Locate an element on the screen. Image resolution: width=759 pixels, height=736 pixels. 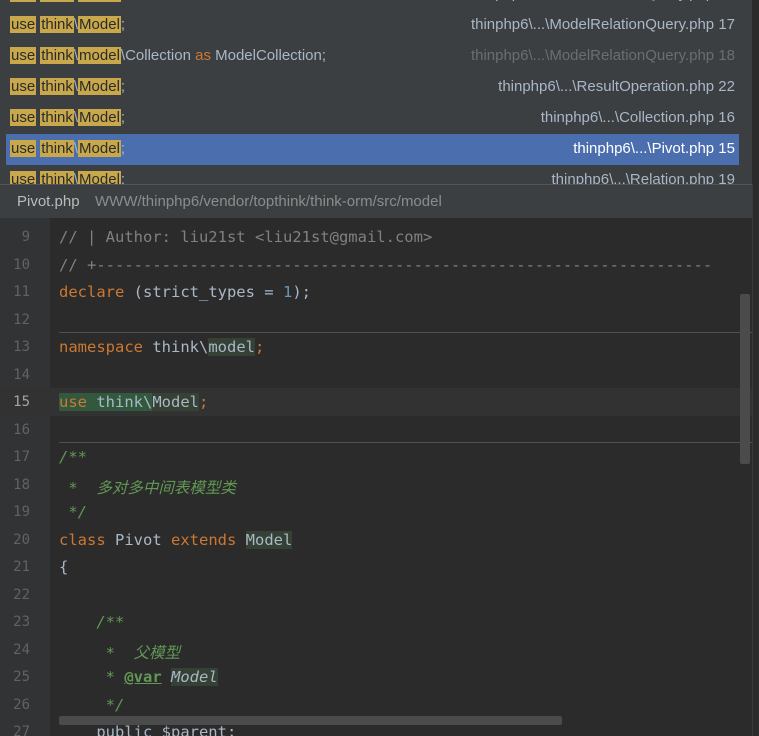
result-file: thinphp6\...\ModelRelationQuery.php 18 is located at coordinates (602, 55).